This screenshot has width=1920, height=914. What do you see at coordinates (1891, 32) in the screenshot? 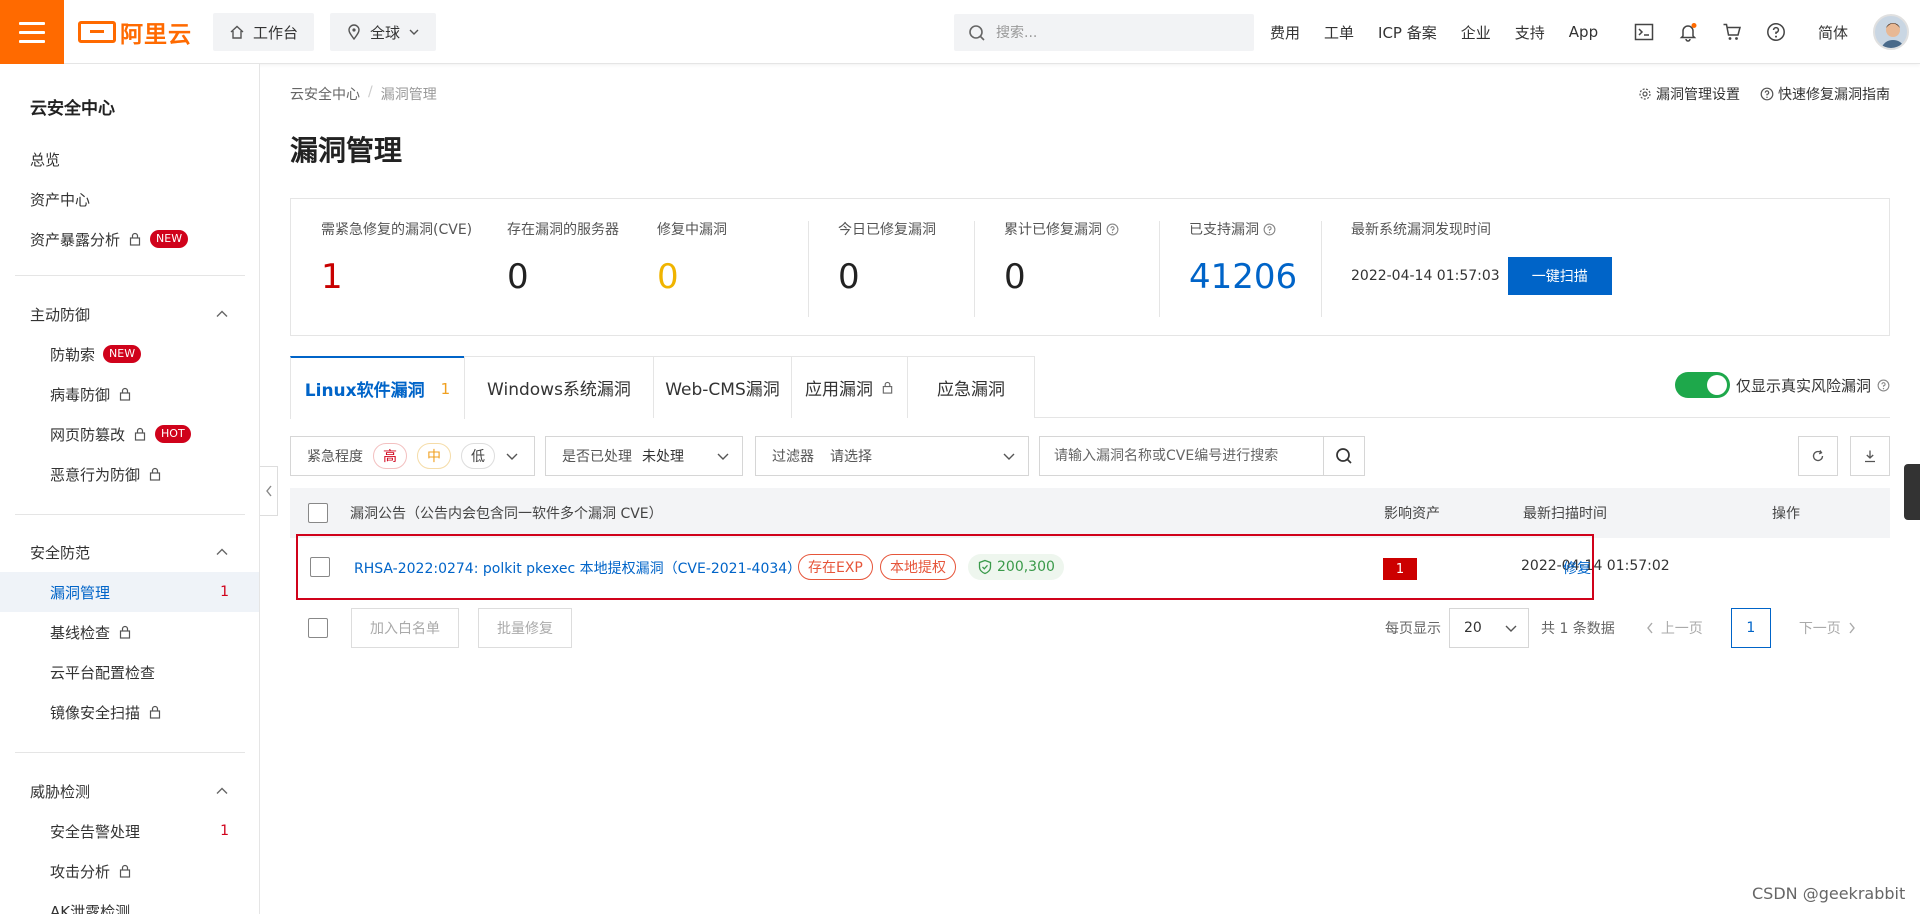
I see `user-avatar` at bounding box center [1891, 32].